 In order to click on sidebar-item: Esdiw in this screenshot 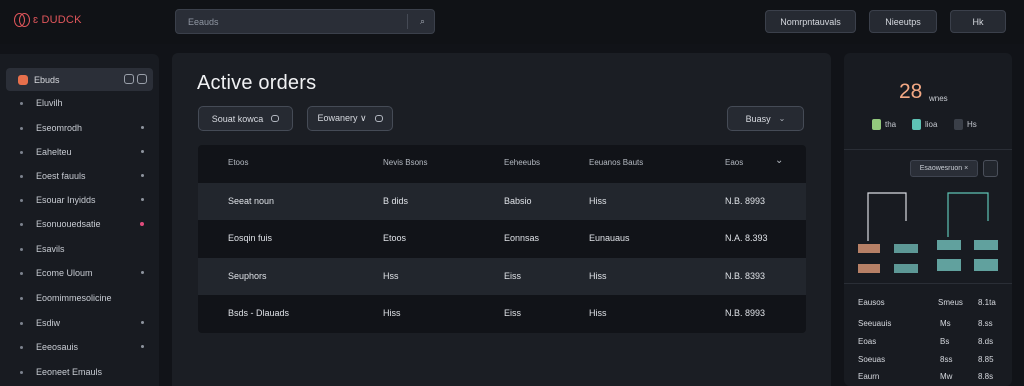, I will do `click(85, 323)`.